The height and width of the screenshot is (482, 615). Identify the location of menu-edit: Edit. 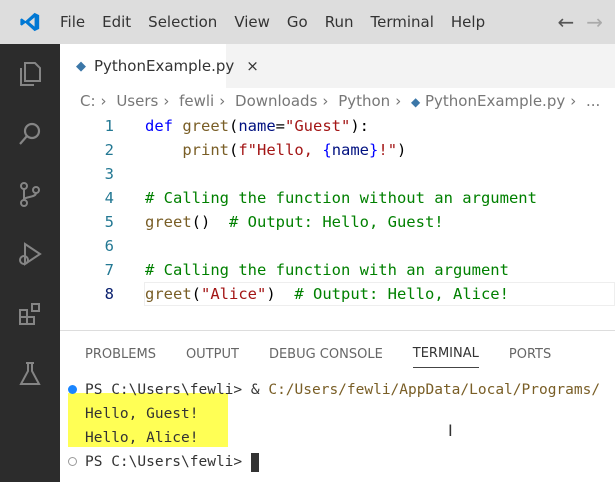
(116, 22).